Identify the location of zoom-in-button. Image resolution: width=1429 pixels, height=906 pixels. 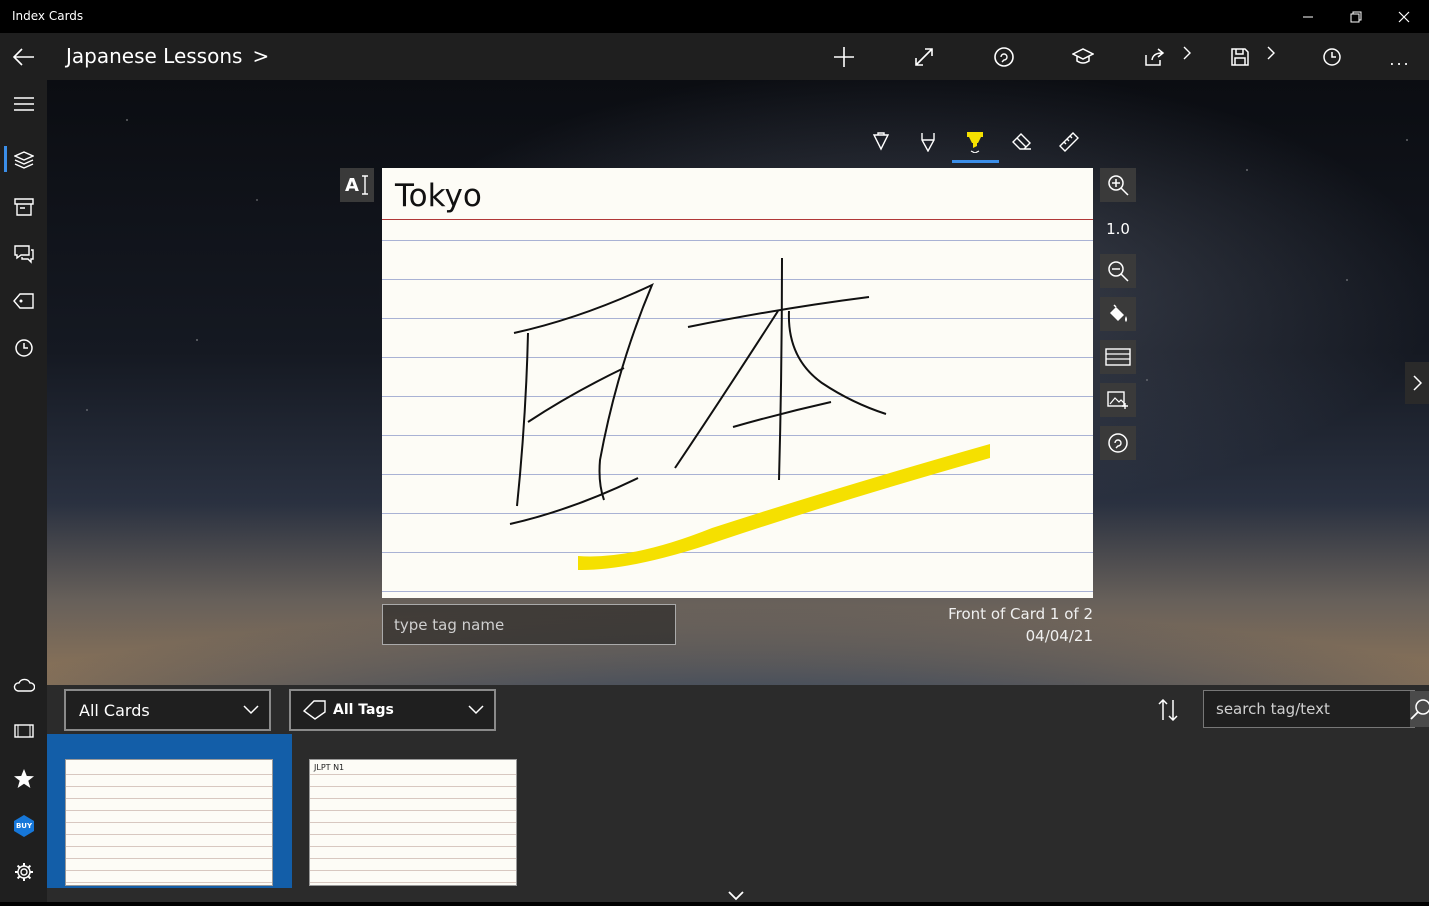
(1118, 185).